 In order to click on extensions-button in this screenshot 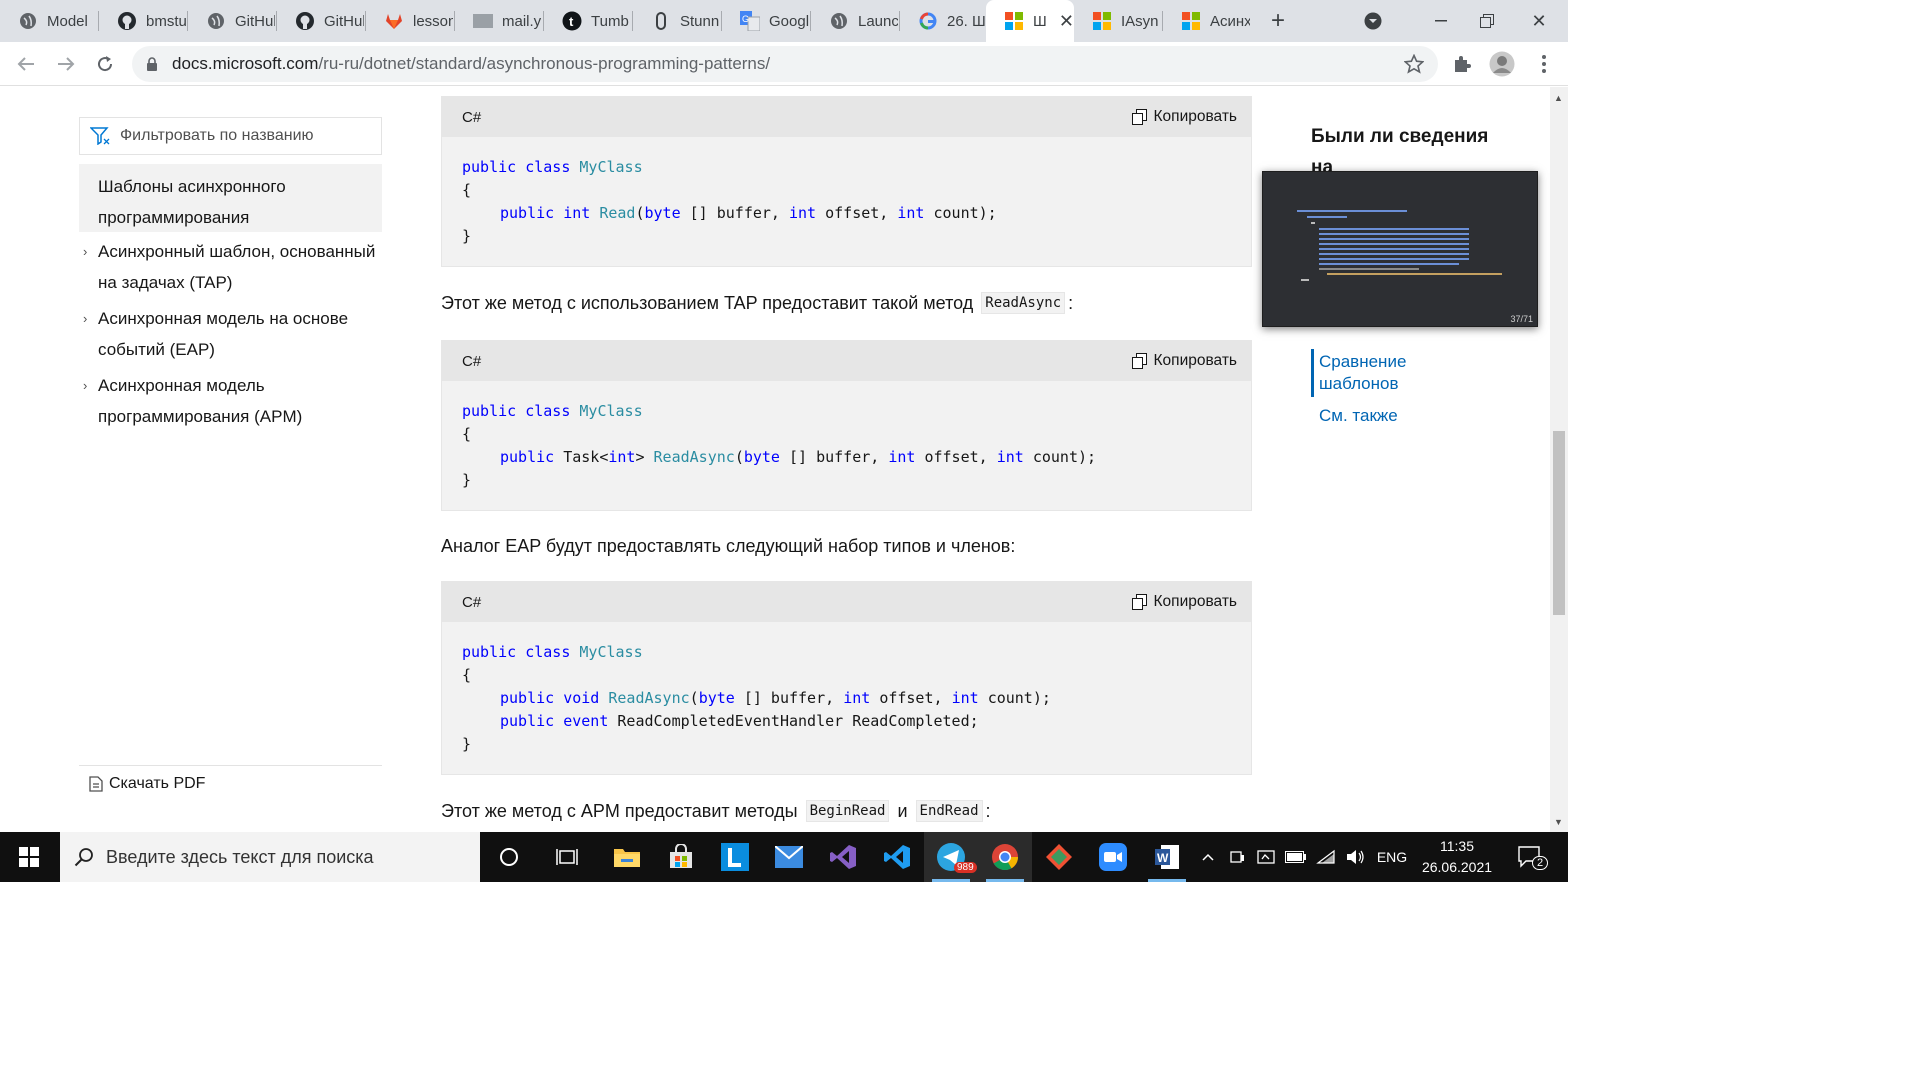, I will do `click(1462, 64)`.